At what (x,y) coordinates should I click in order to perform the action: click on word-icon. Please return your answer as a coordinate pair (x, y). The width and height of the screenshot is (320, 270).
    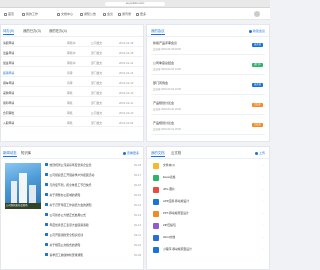
    Looking at the image, I should click on (156, 237).